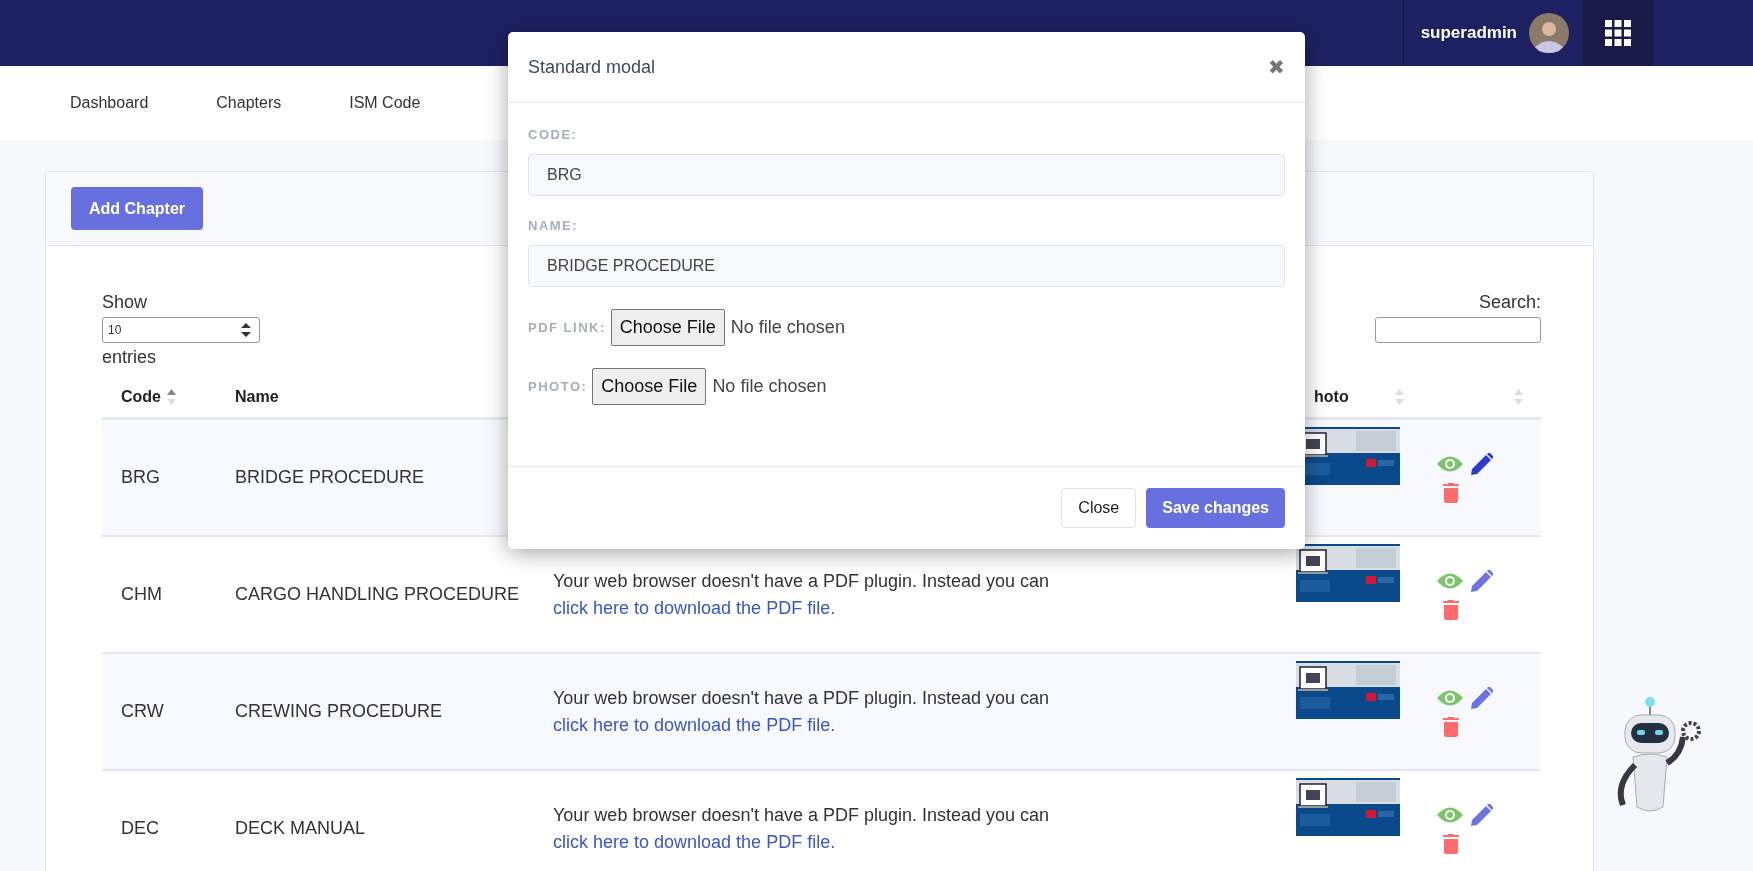  I want to click on column-header: Code, so click(141, 396).